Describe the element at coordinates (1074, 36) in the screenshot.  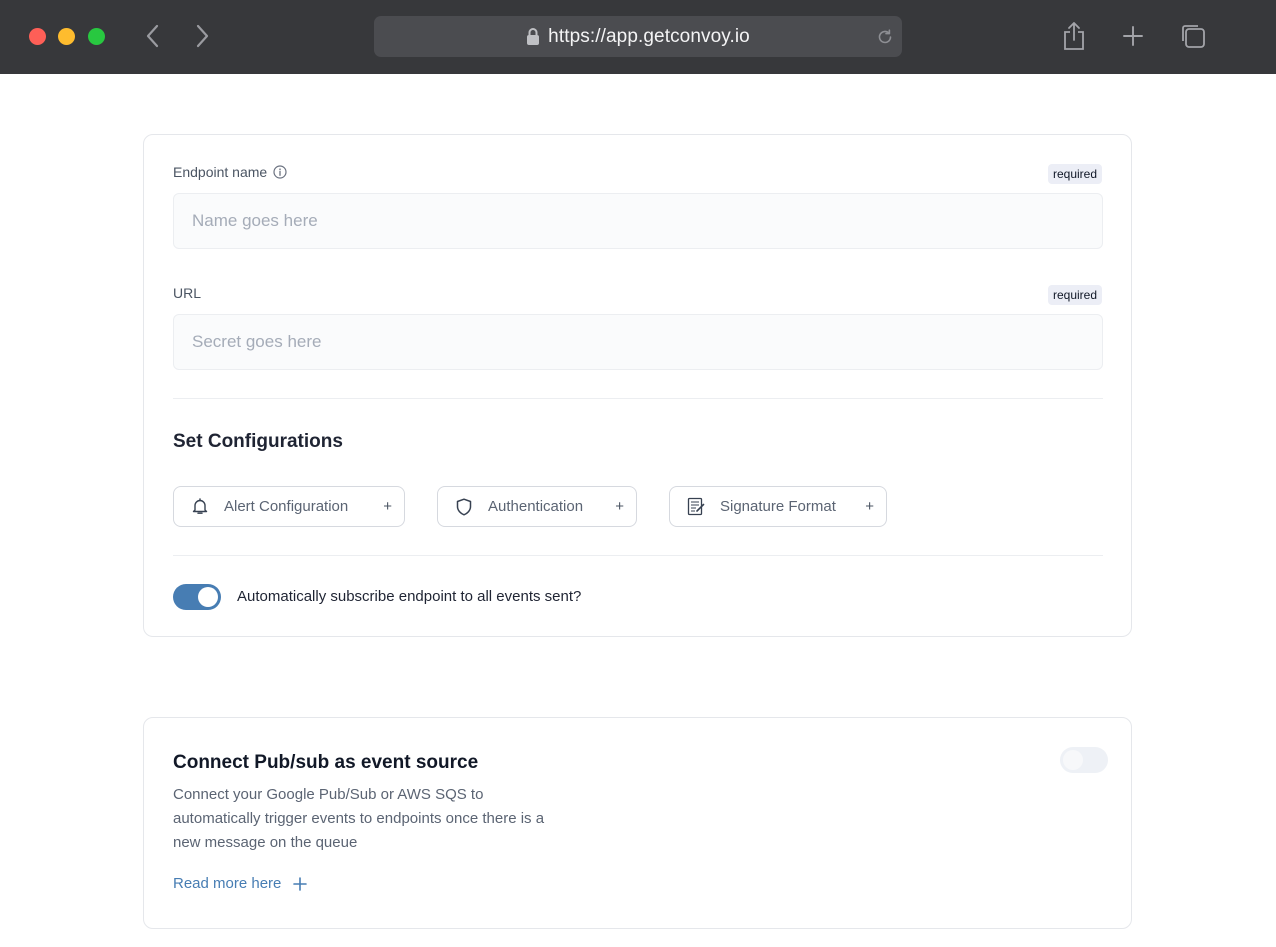
I see `share-icon` at that location.